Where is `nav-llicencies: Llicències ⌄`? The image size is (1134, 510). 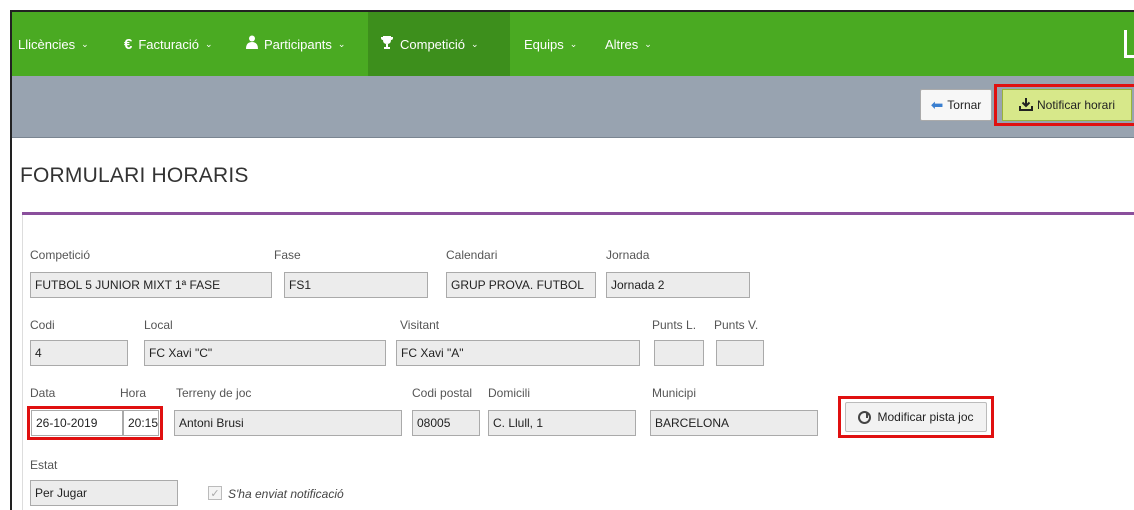 nav-llicencies: Llicències ⌄ is located at coordinates (56, 44).